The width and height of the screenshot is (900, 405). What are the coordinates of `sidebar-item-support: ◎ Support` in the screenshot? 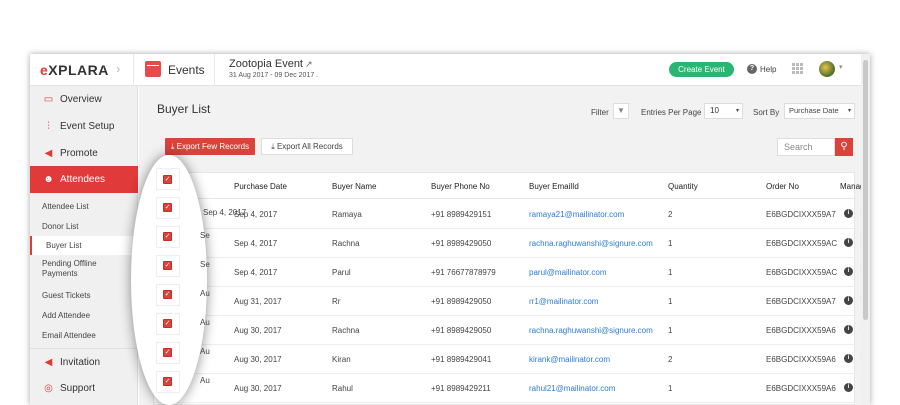 It's located at (84, 388).